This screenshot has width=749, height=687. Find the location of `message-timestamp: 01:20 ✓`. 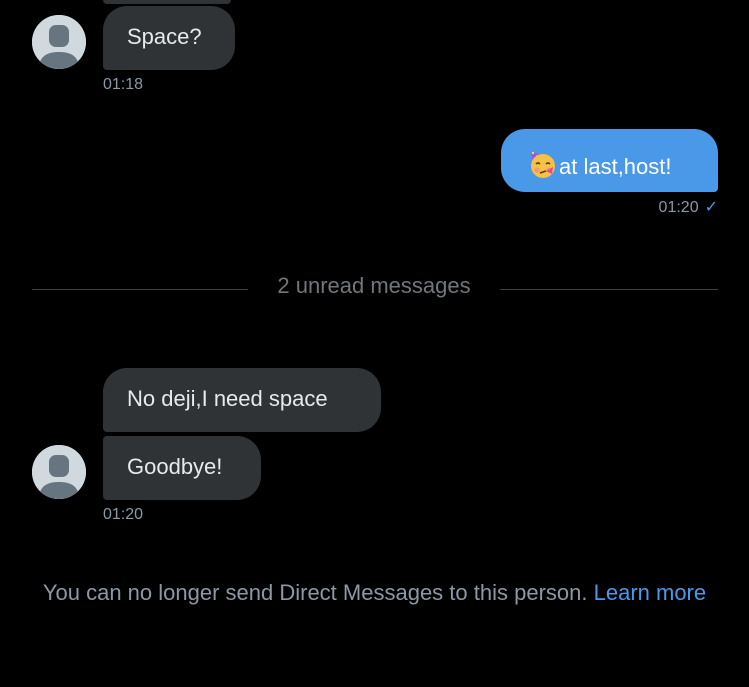

message-timestamp: 01:20 ✓ is located at coordinates (688, 208).